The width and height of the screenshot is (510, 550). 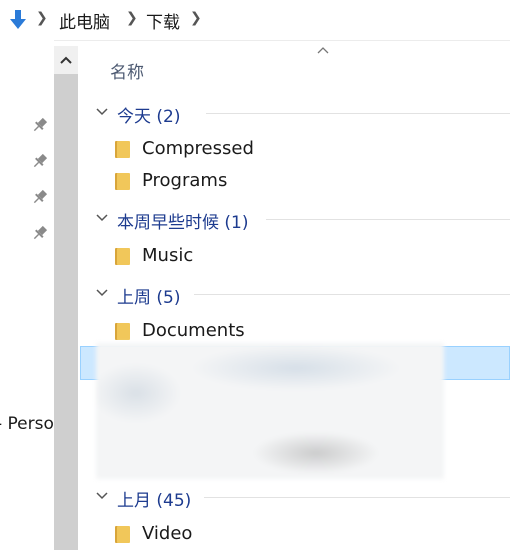 What do you see at coordinates (183, 223) in the screenshot?
I see `group-title: 本周早些时候 (1)` at bounding box center [183, 223].